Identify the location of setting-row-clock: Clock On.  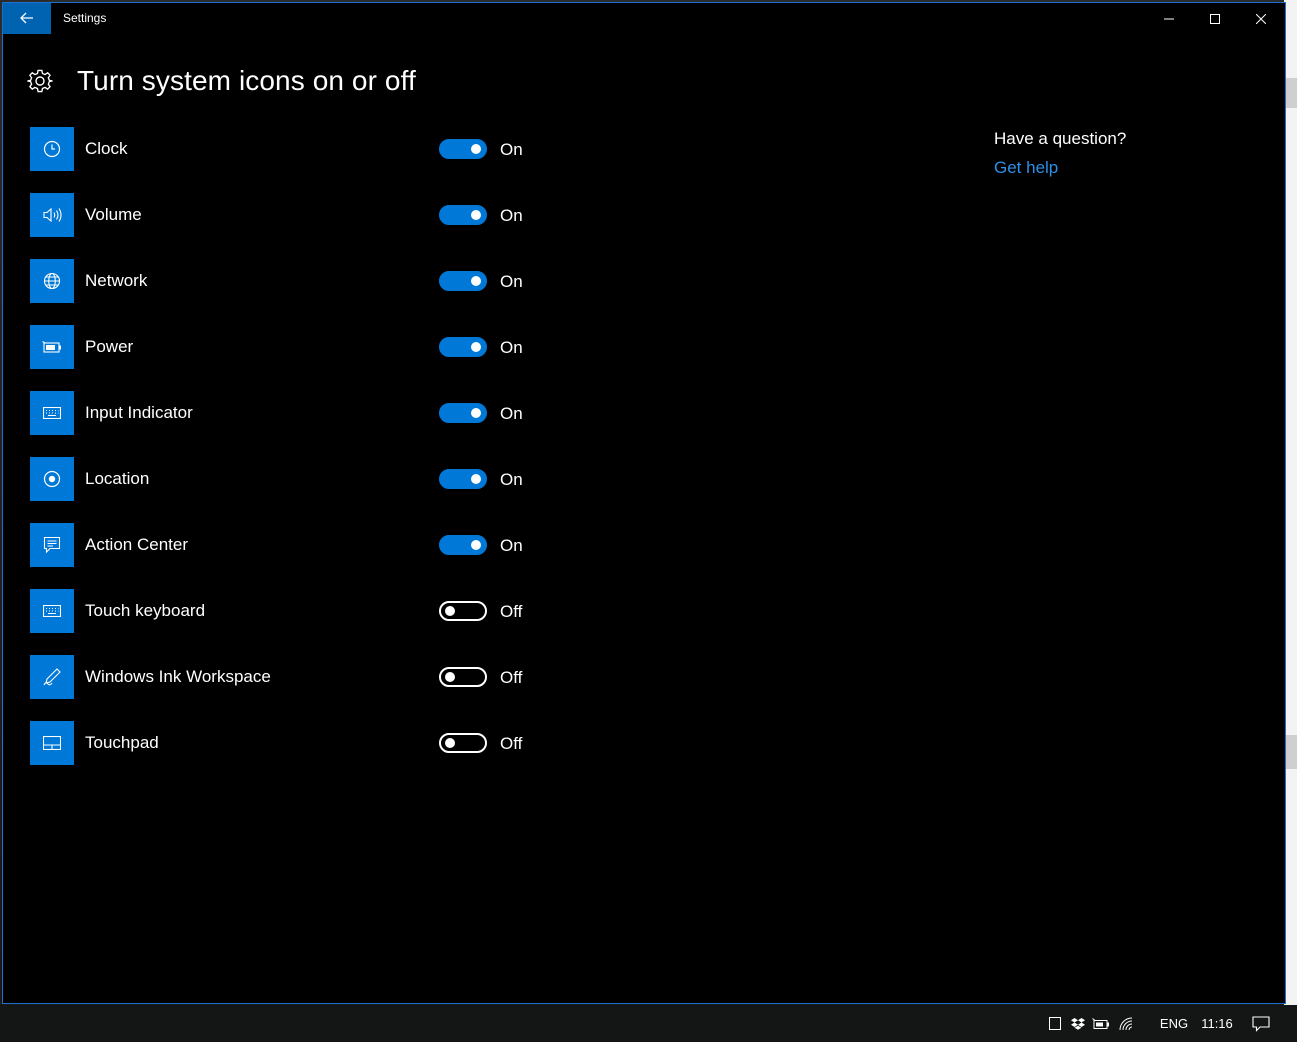
(310, 160).